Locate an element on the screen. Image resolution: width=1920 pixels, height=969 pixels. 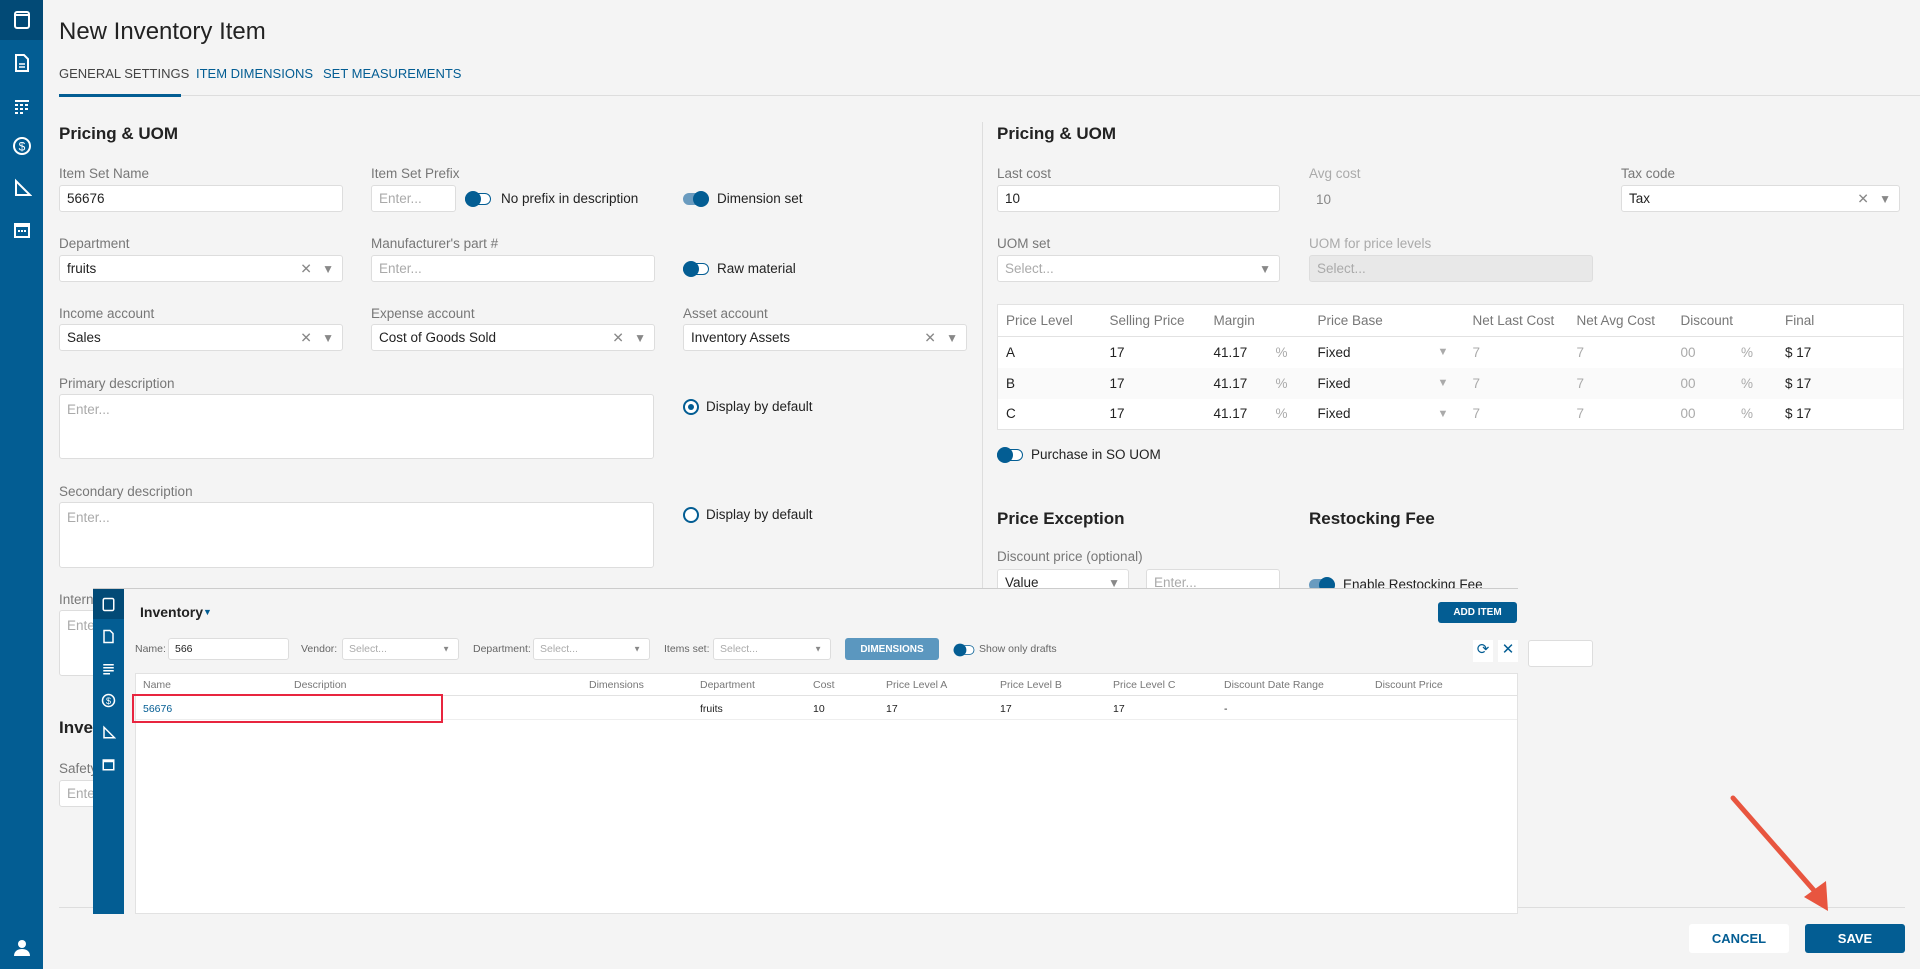
column-header: Dimensions is located at coordinates (616, 685).